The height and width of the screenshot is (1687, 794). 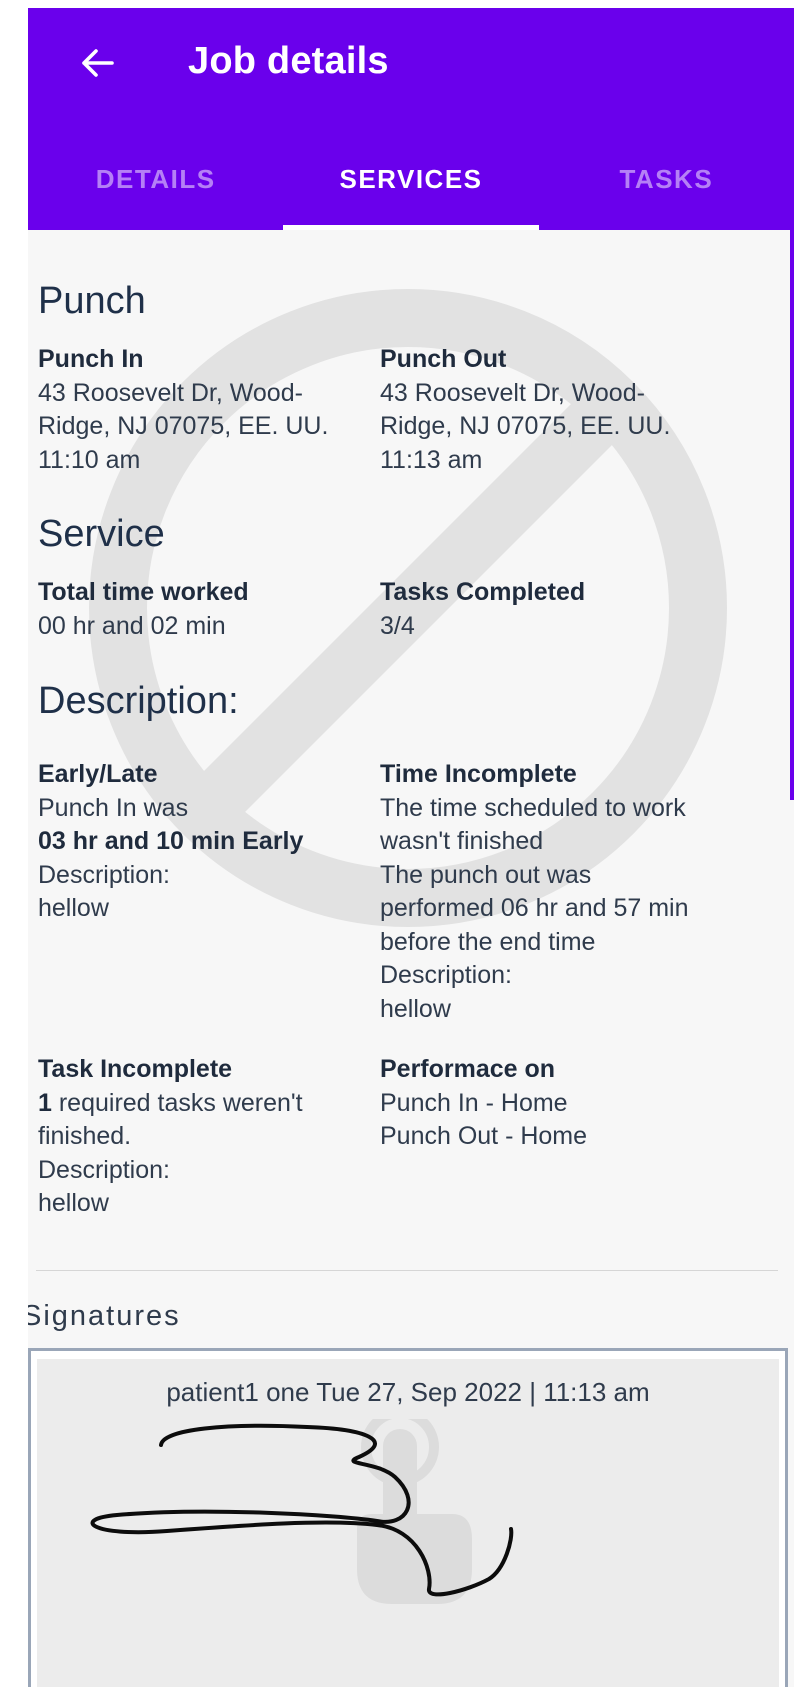 I want to click on punch-in-label: Punch In, so click(x=91, y=359).